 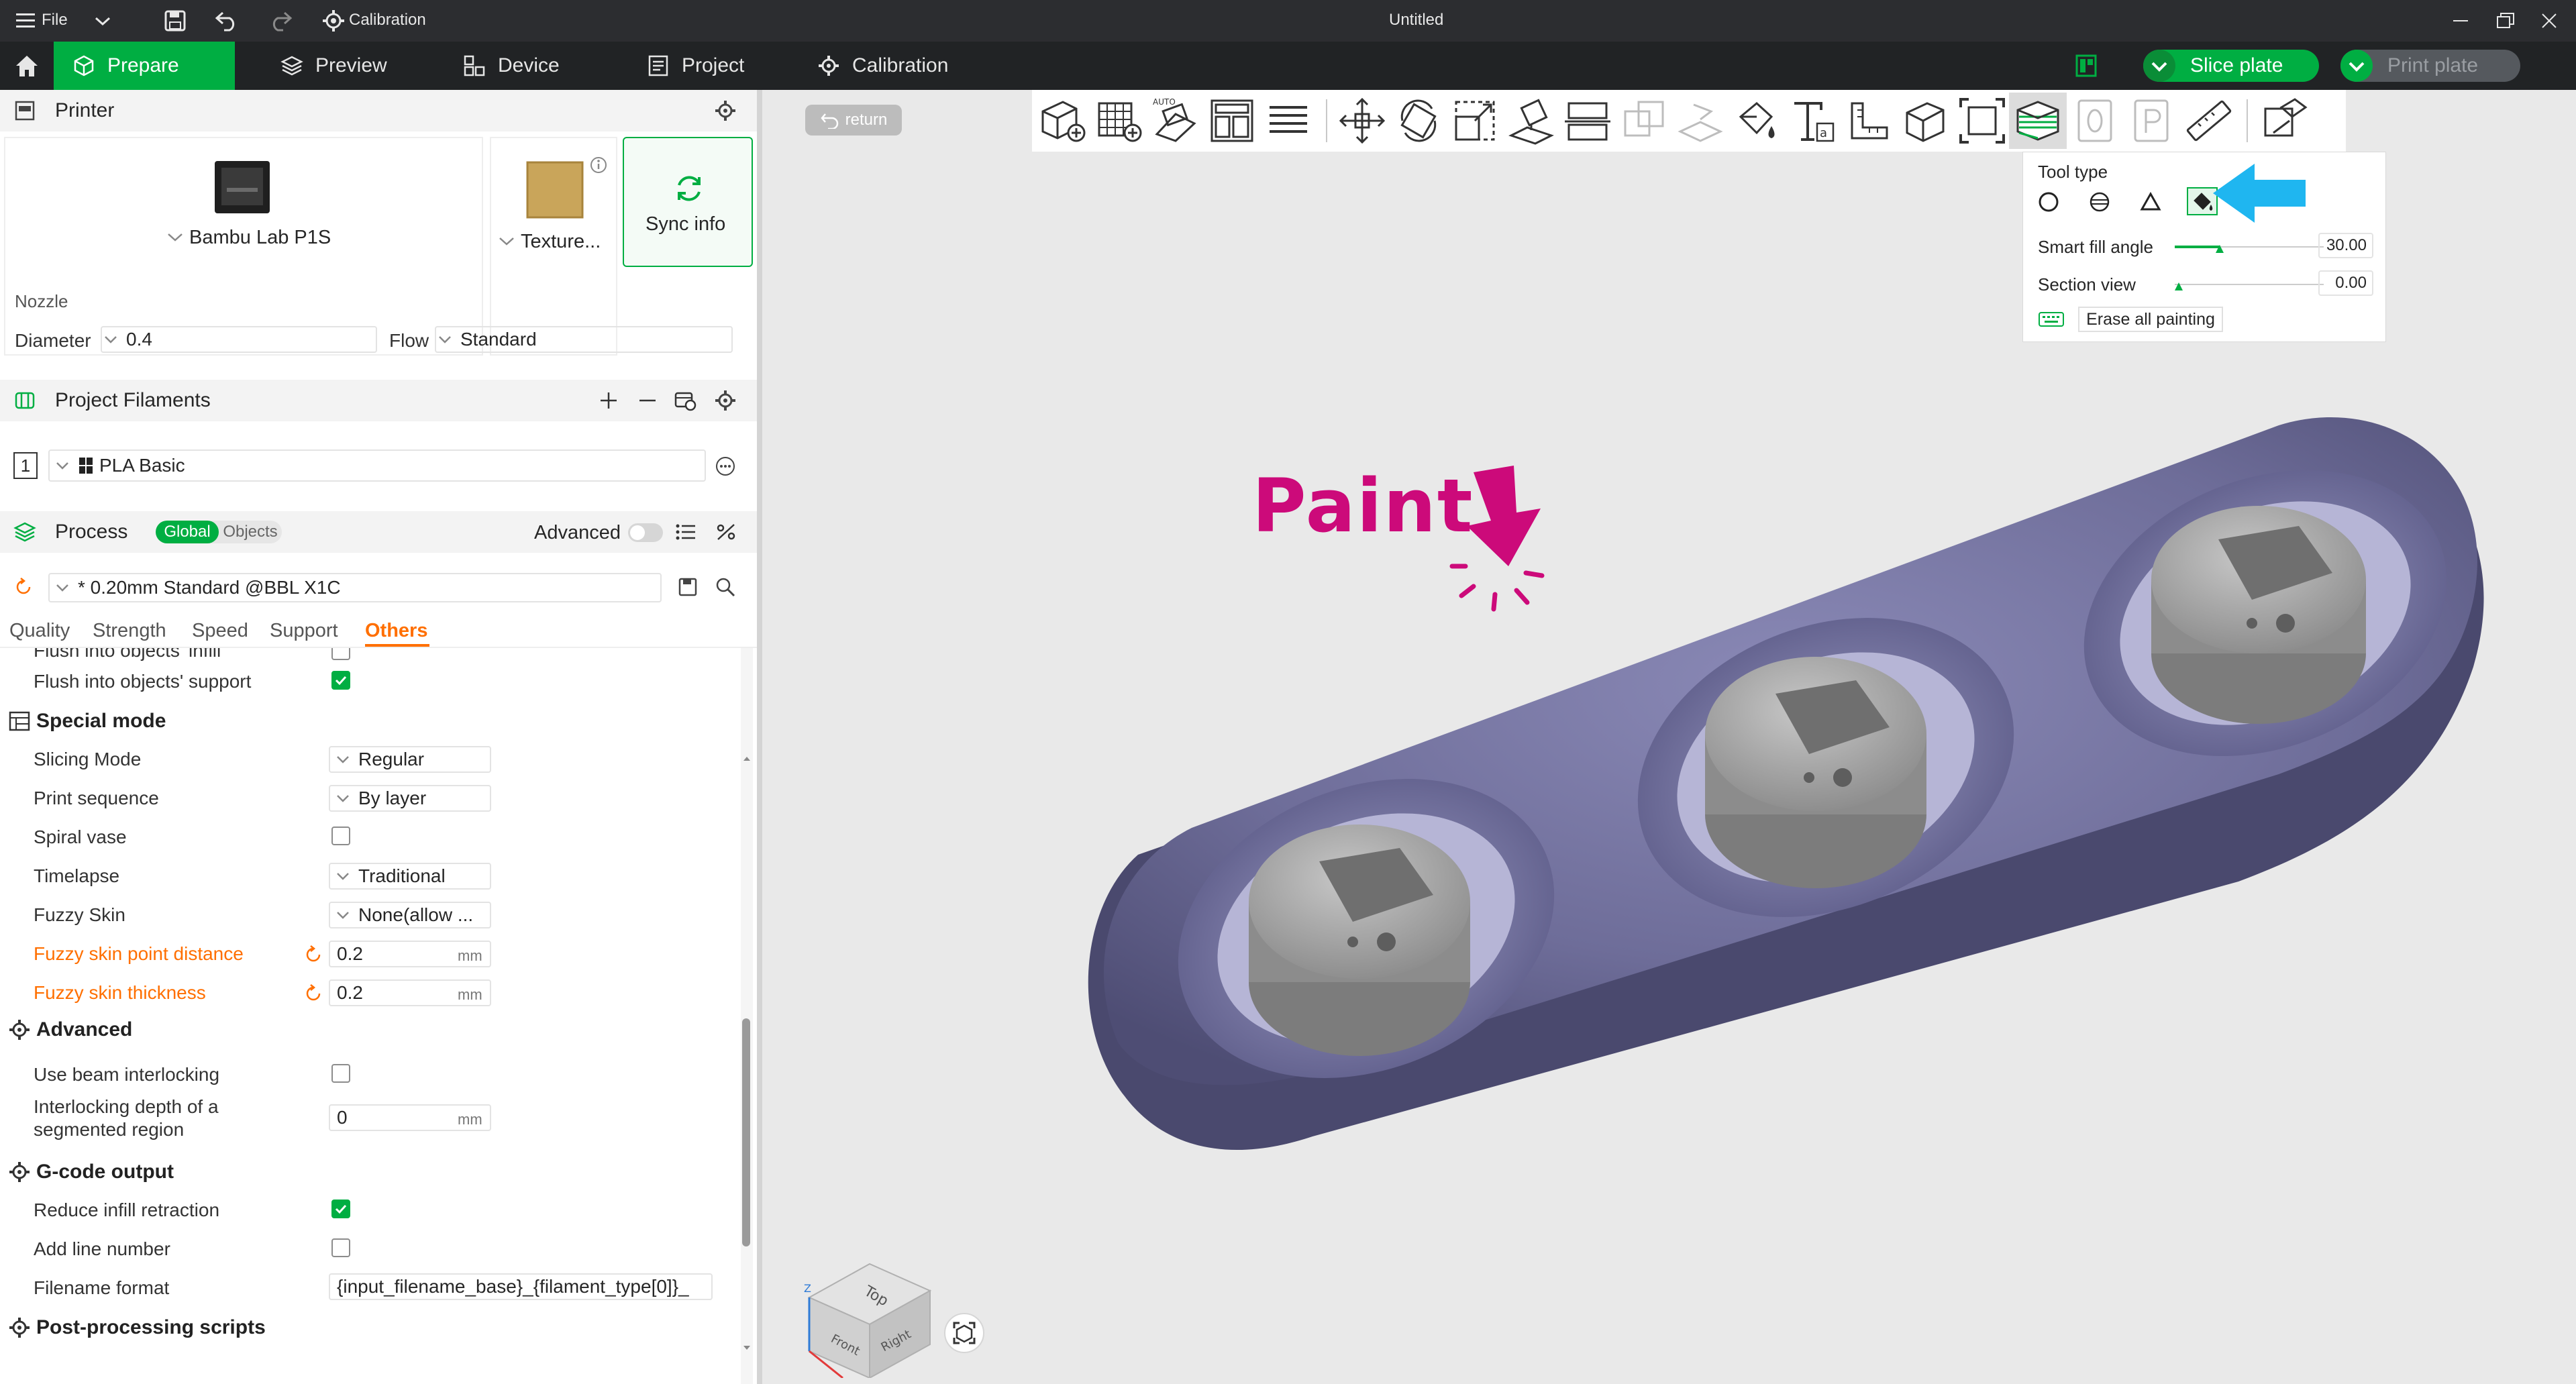 I want to click on special-mode-title: Special mode, so click(x=101, y=721).